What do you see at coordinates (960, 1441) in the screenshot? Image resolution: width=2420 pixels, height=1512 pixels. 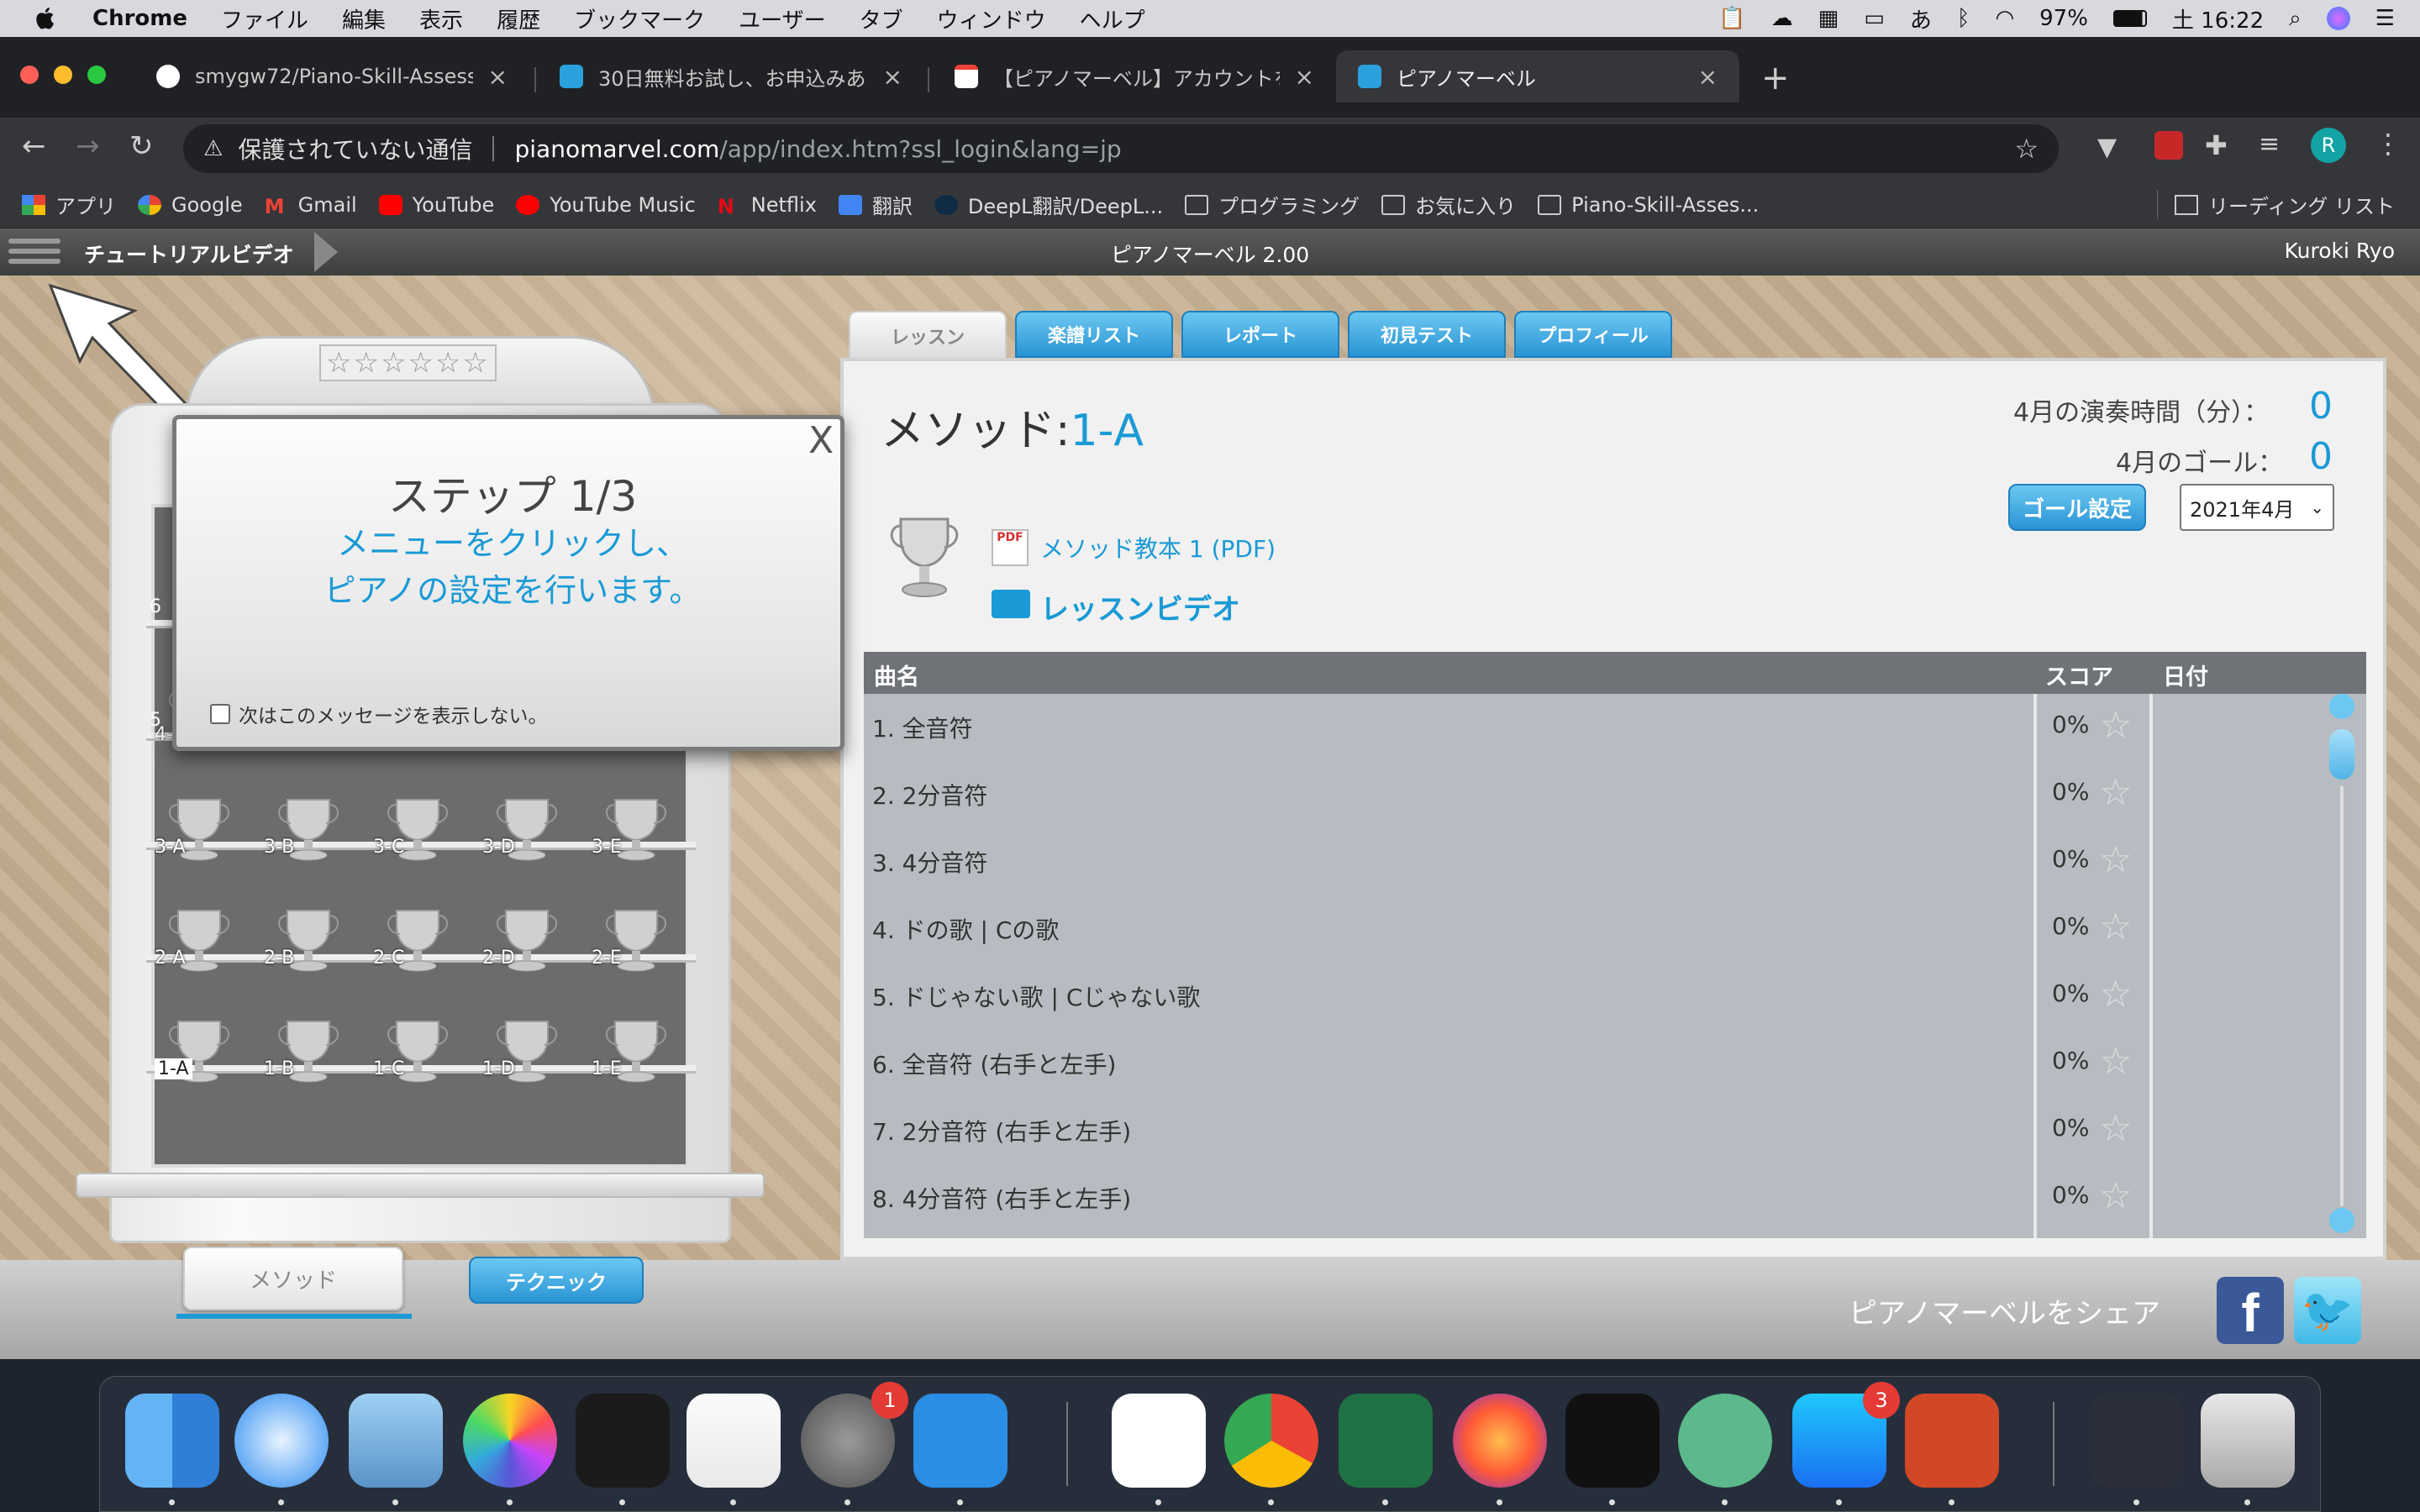 I see `dock-vscode-icon` at bounding box center [960, 1441].